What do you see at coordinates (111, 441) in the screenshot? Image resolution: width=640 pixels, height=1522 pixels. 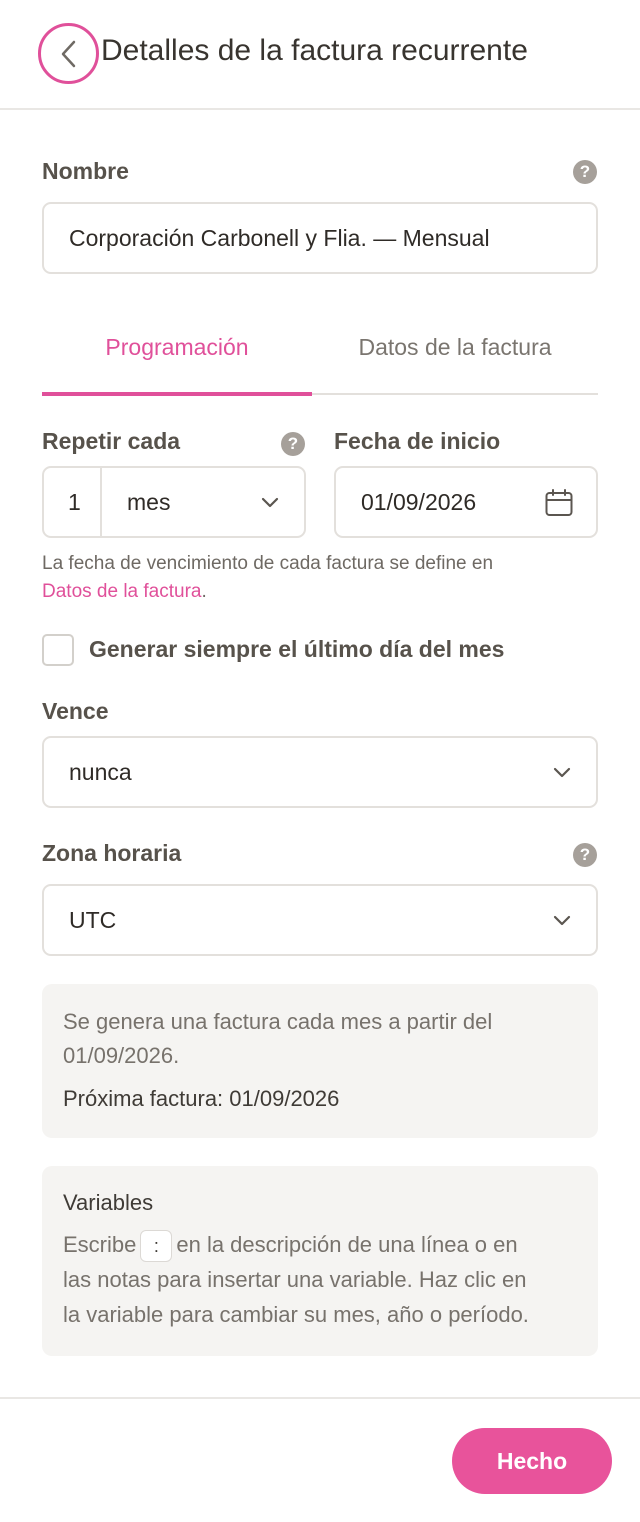 I see `repeat-label: Repetir cada` at bounding box center [111, 441].